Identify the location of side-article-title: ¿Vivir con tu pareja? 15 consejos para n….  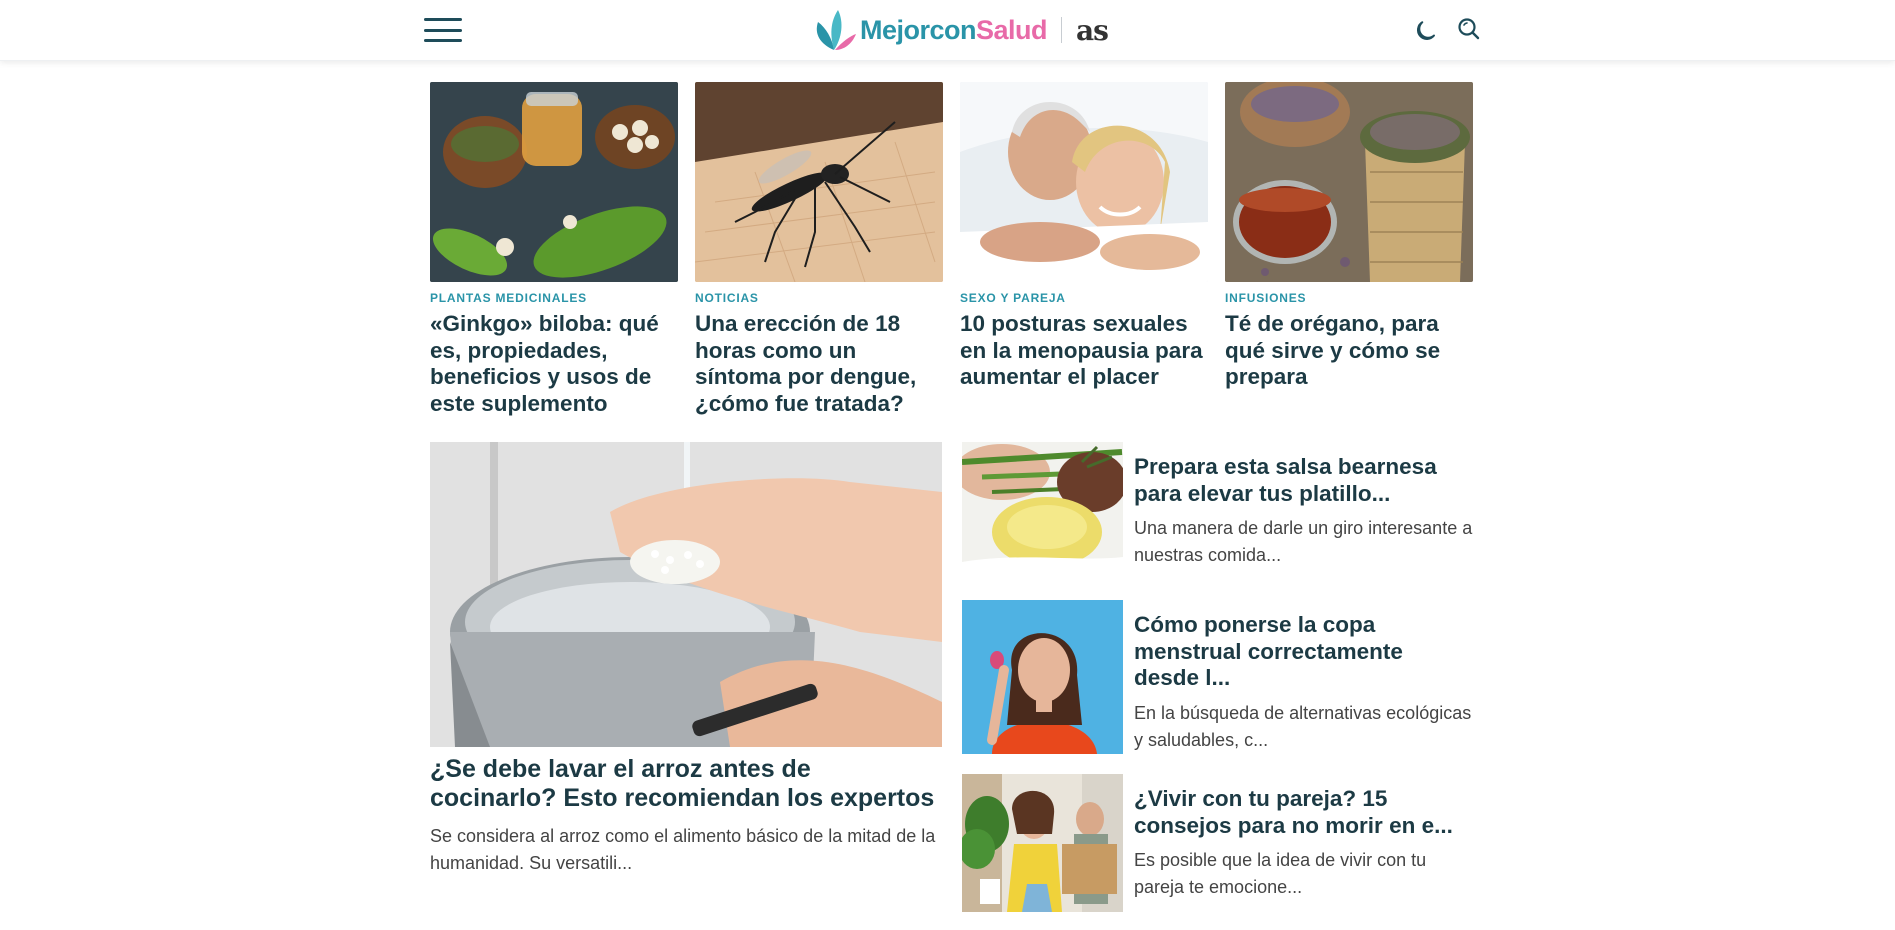
(1304, 812).